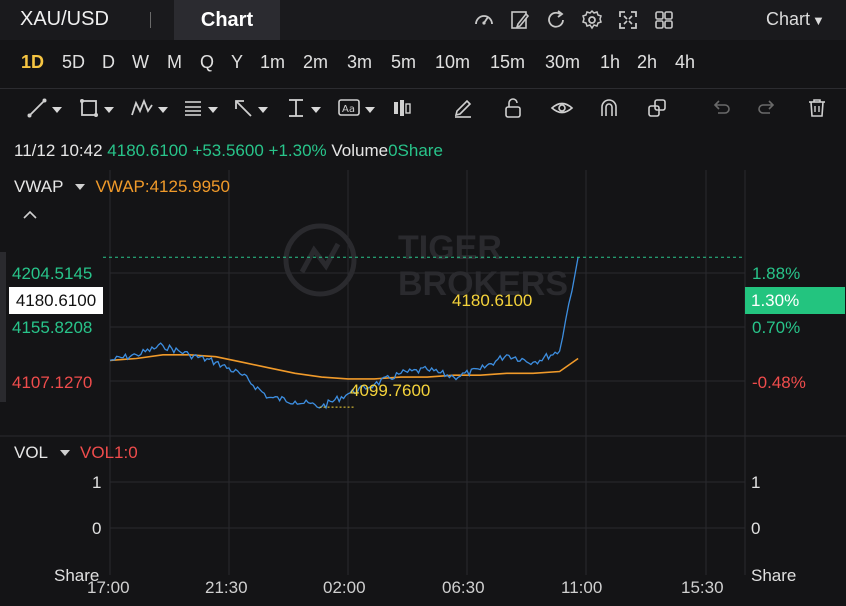 Image resolution: width=846 pixels, height=606 pixels. I want to click on pct-axis-label-low: -0.48%, so click(779, 382).